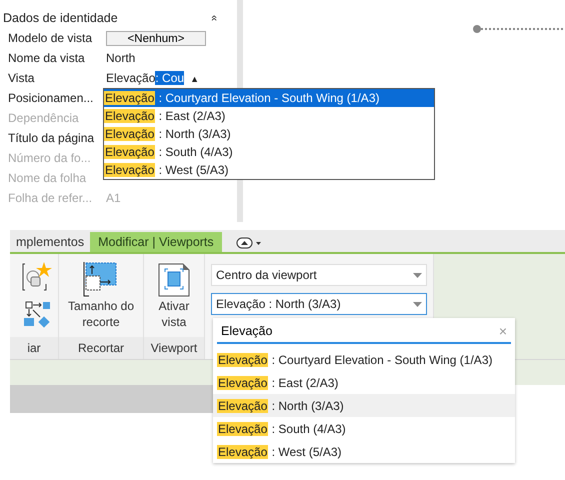 The image size is (565, 480). What do you see at coordinates (171, 78) in the screenshot?
I see `view-combo: Elevação: Cou ▲` at bounding box center [171, 78].